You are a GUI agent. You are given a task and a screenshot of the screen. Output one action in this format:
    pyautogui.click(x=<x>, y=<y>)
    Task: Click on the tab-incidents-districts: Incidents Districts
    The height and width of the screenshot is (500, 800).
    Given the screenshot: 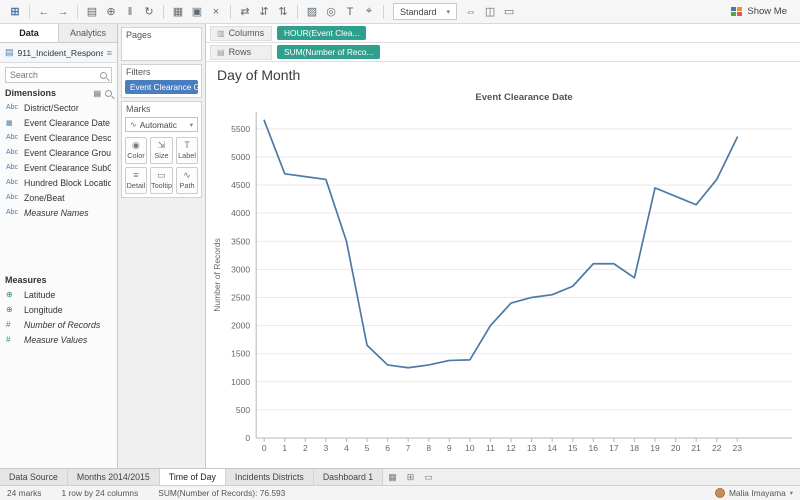 What is the action you would take?
    pyautogui.click(x=269, y=477)
    